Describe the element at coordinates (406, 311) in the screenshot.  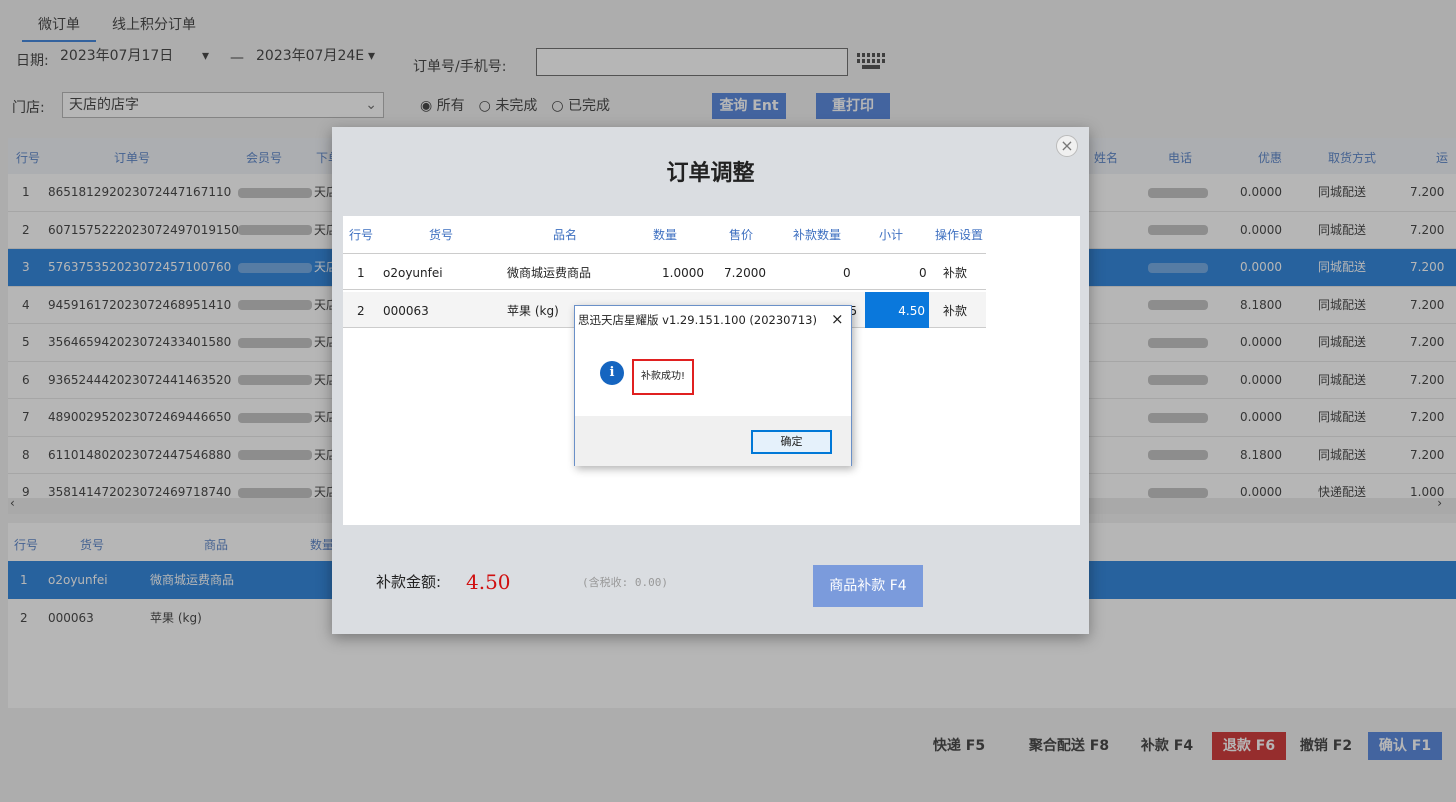
I see `row-code: 000063` at that location.